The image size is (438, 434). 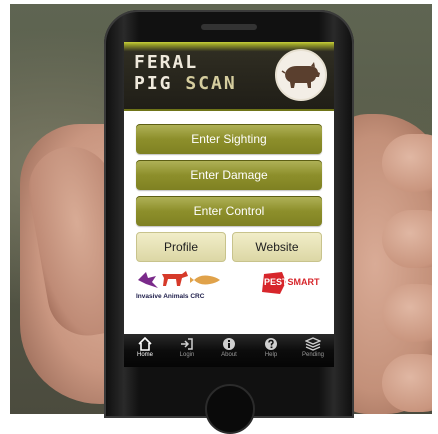 I want to click on tab-bar: Home Login About Help Pending, so click(x=229, y=350).